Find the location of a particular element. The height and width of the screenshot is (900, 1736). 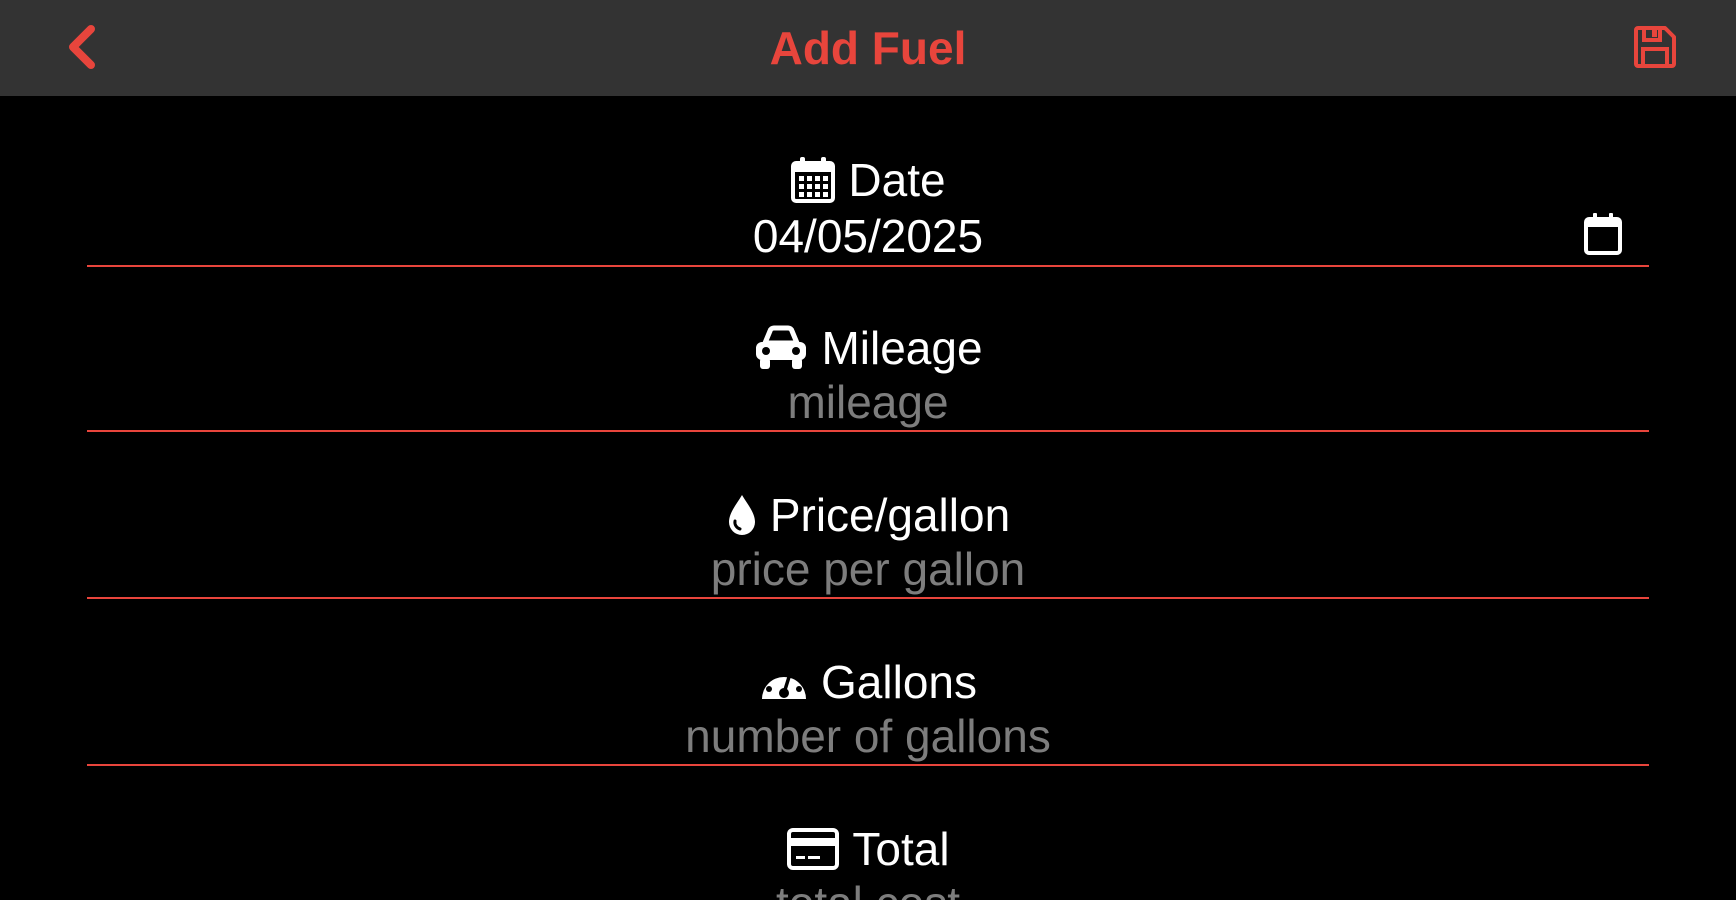

floppy-disk-icon is located at coordinates (1655, 47).